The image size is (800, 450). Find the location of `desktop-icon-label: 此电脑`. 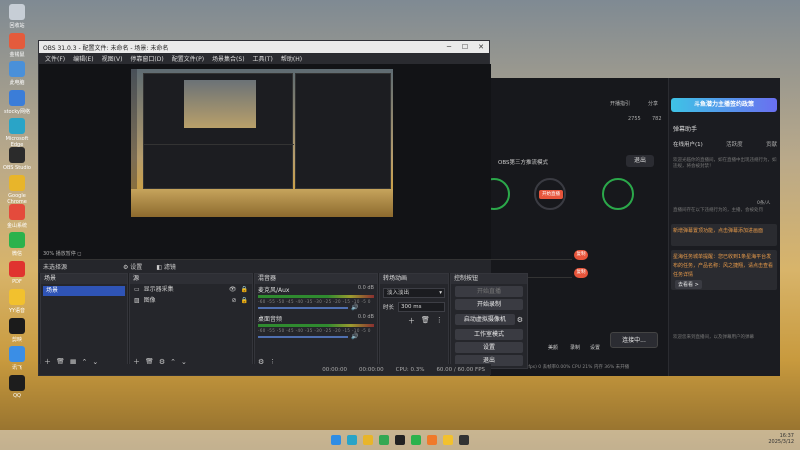

desktop-icon-label: 此电脑 is located at coordinates (17, 83).